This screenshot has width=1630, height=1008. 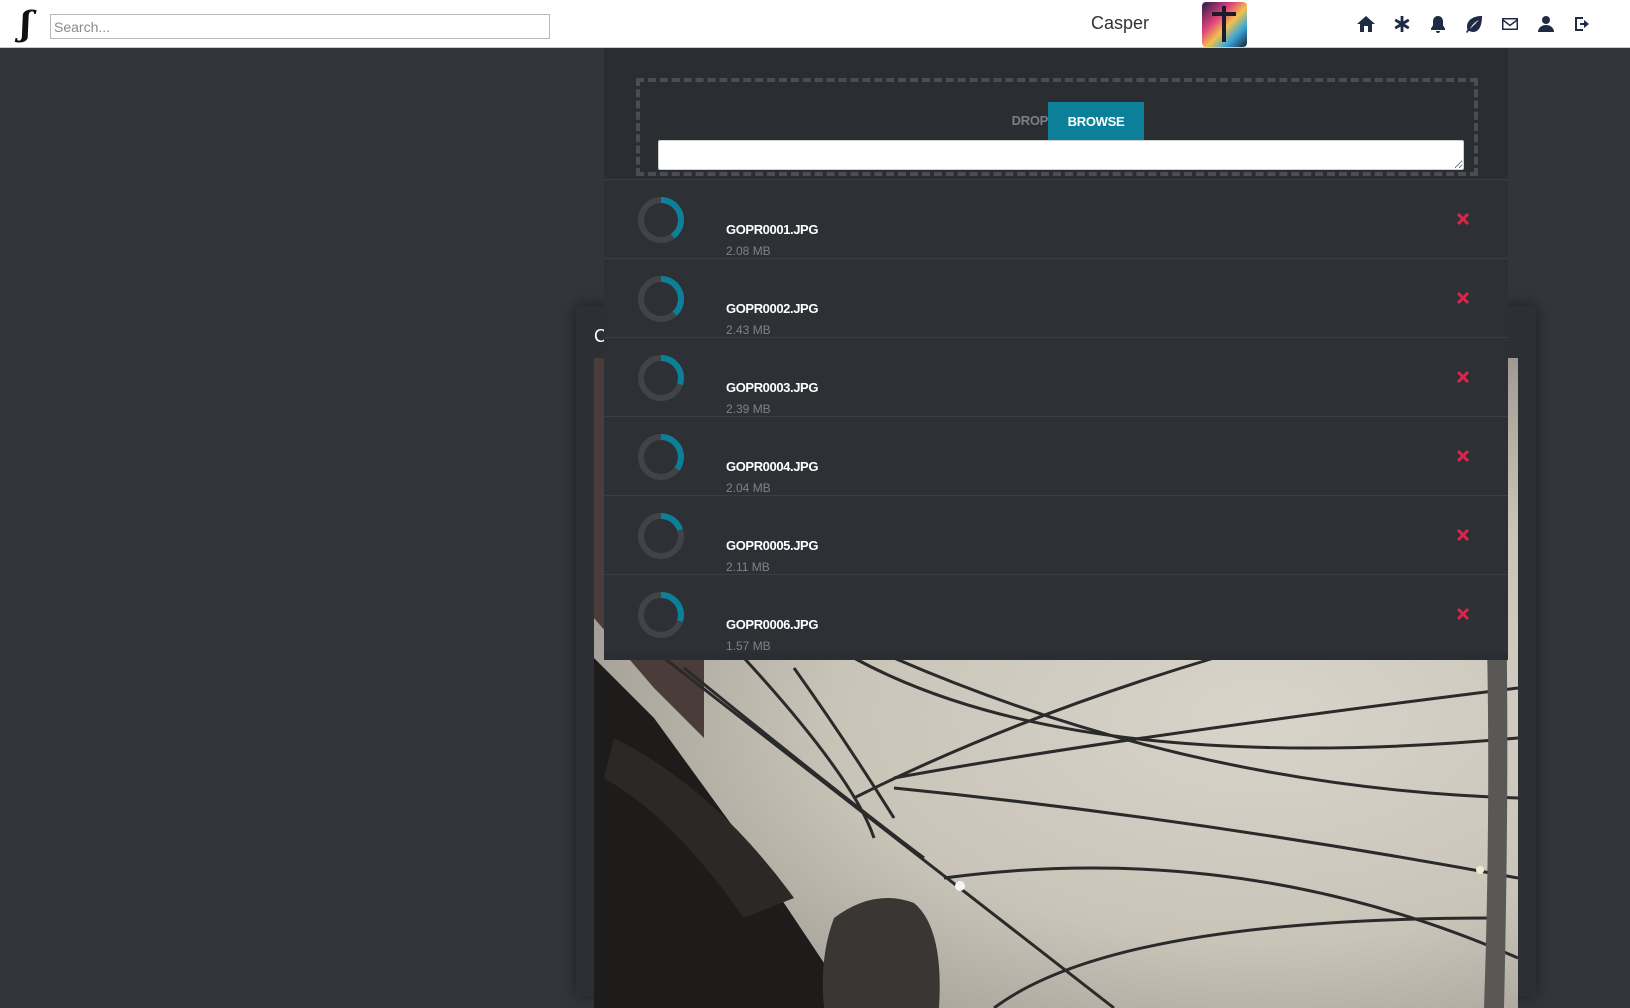 I want to click on leaf-icon, so click(x=1474, y=24).